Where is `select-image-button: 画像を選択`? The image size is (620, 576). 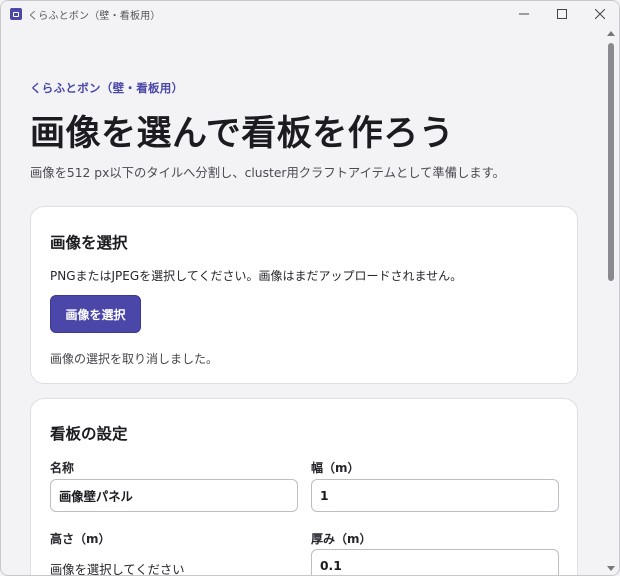 select-image-button: 画像を選択 is located at coordinates (95, 314).